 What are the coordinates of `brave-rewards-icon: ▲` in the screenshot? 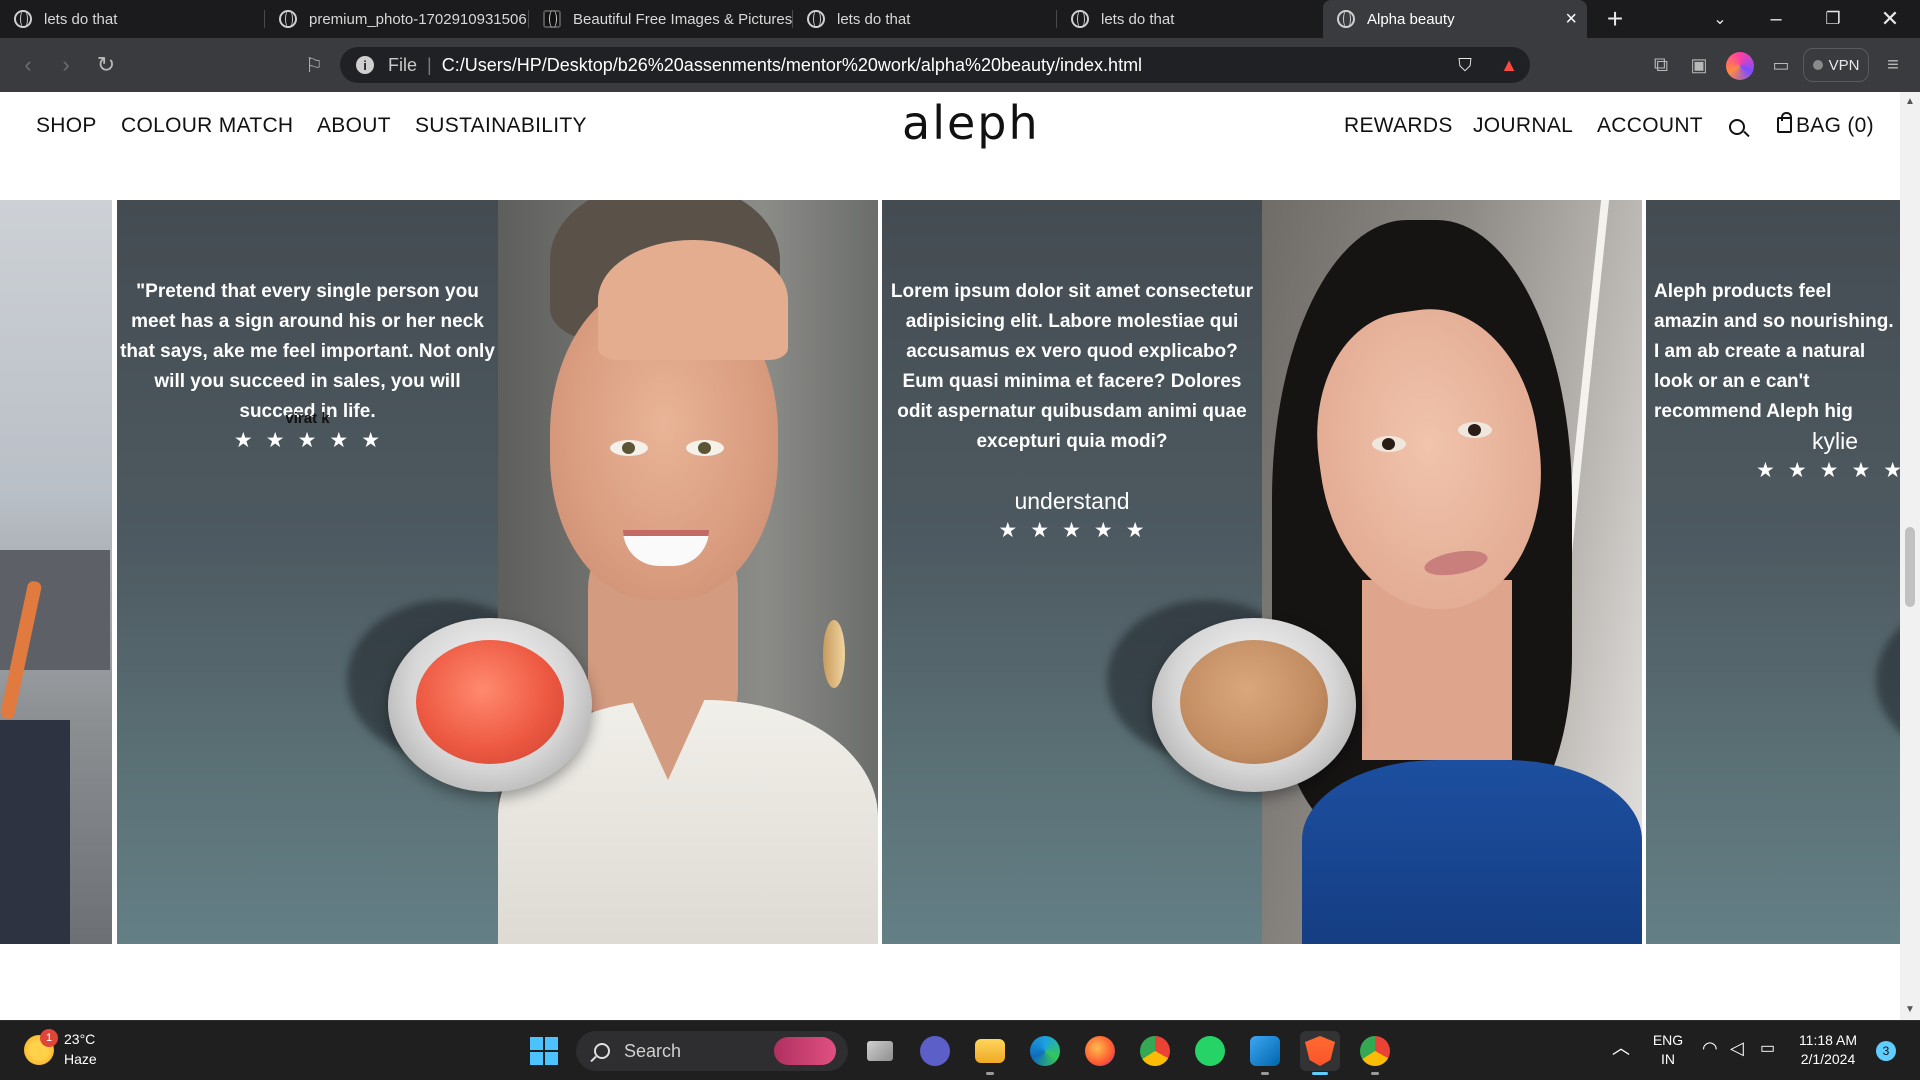 It's located at (1509, 65).